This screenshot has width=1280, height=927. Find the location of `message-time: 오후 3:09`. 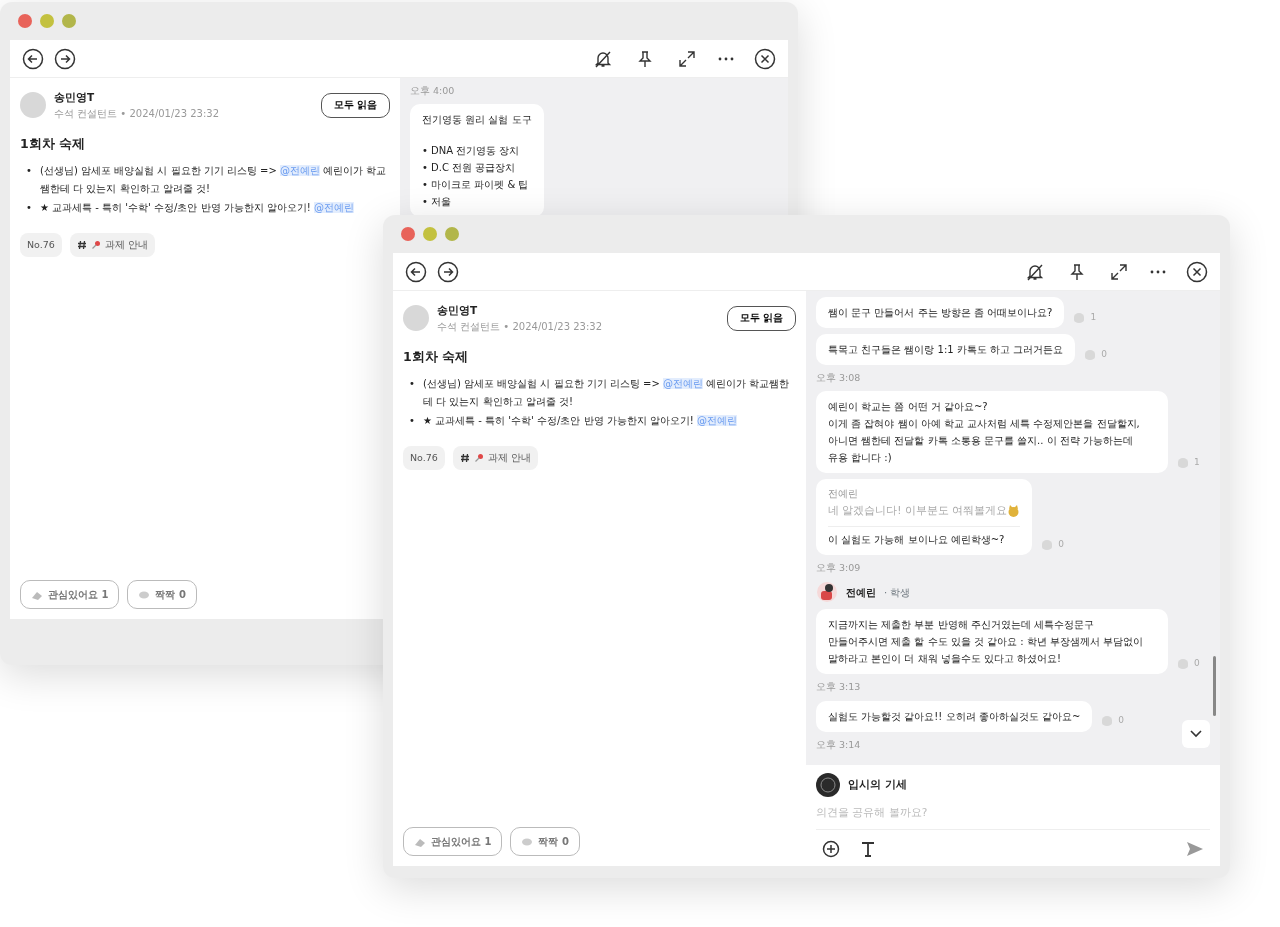

message-time: 오후 3:09 is located at coordinates (839, 568).